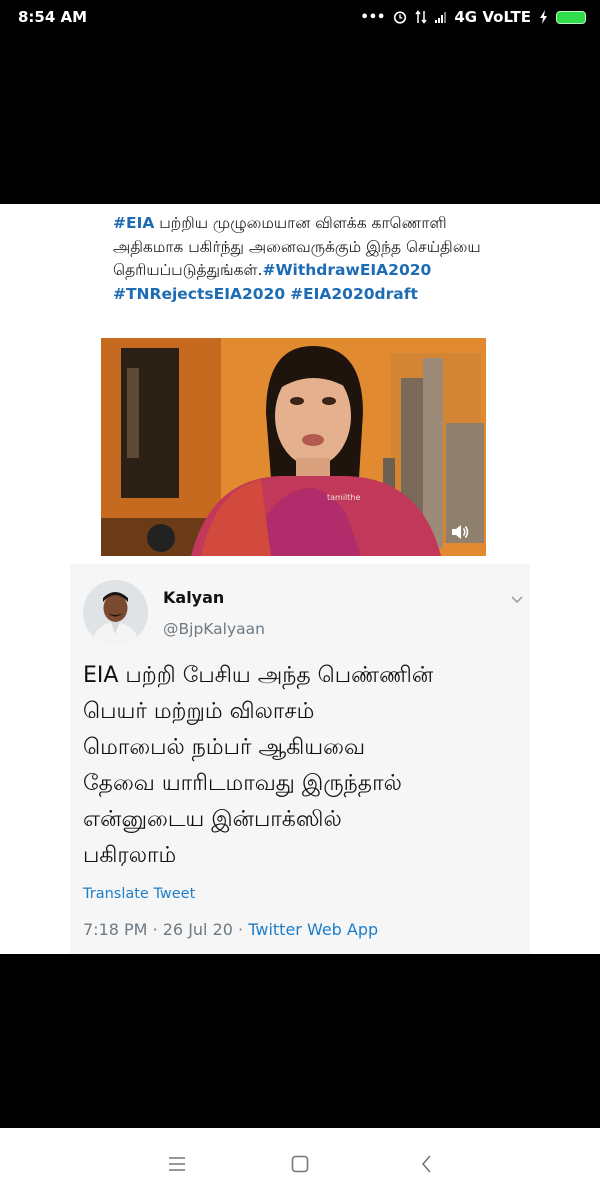  Describe the element at coordinates (373, 17) in the screenshot. I see `more-dots-icon: •••` at that location.